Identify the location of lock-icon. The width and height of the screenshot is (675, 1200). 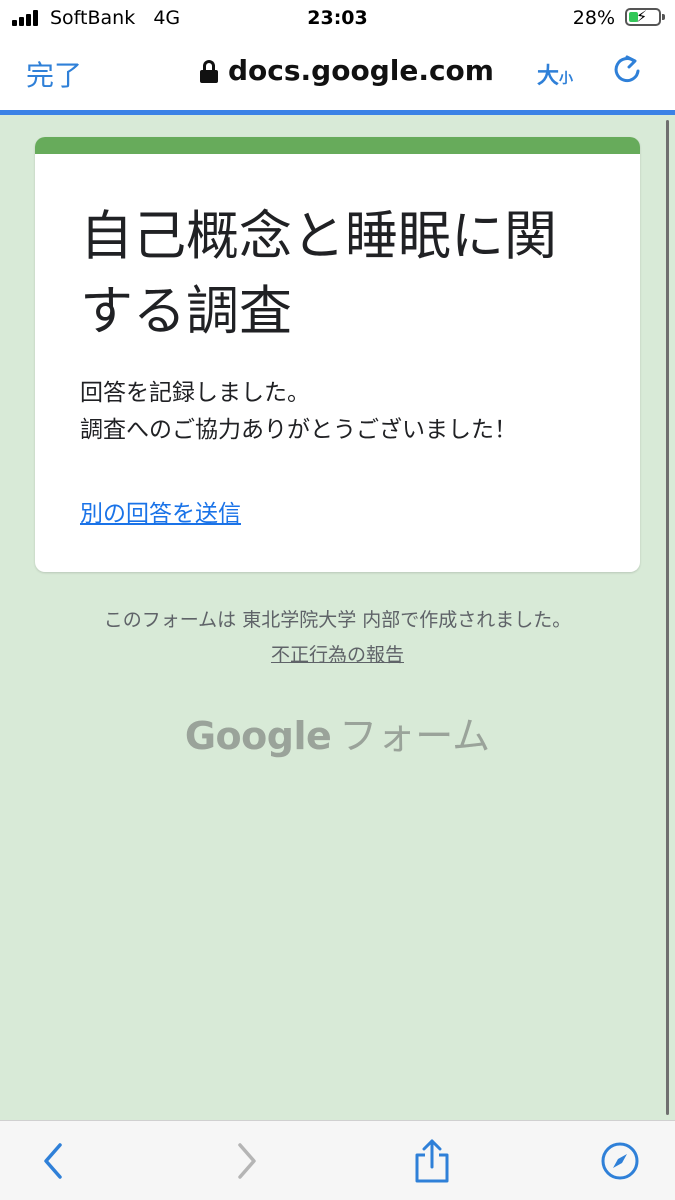
(209, 71).